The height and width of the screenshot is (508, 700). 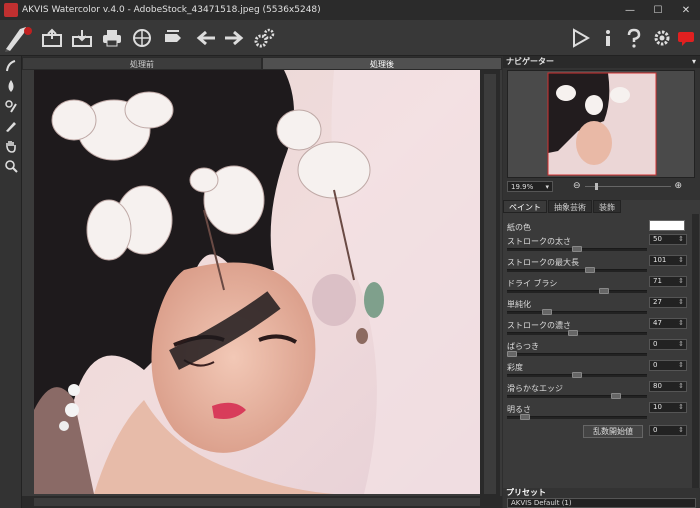 What do you see at coordinates (577, 375) in the screenshot?
I see `saturation-thumb` at bounding box center [577, 375].